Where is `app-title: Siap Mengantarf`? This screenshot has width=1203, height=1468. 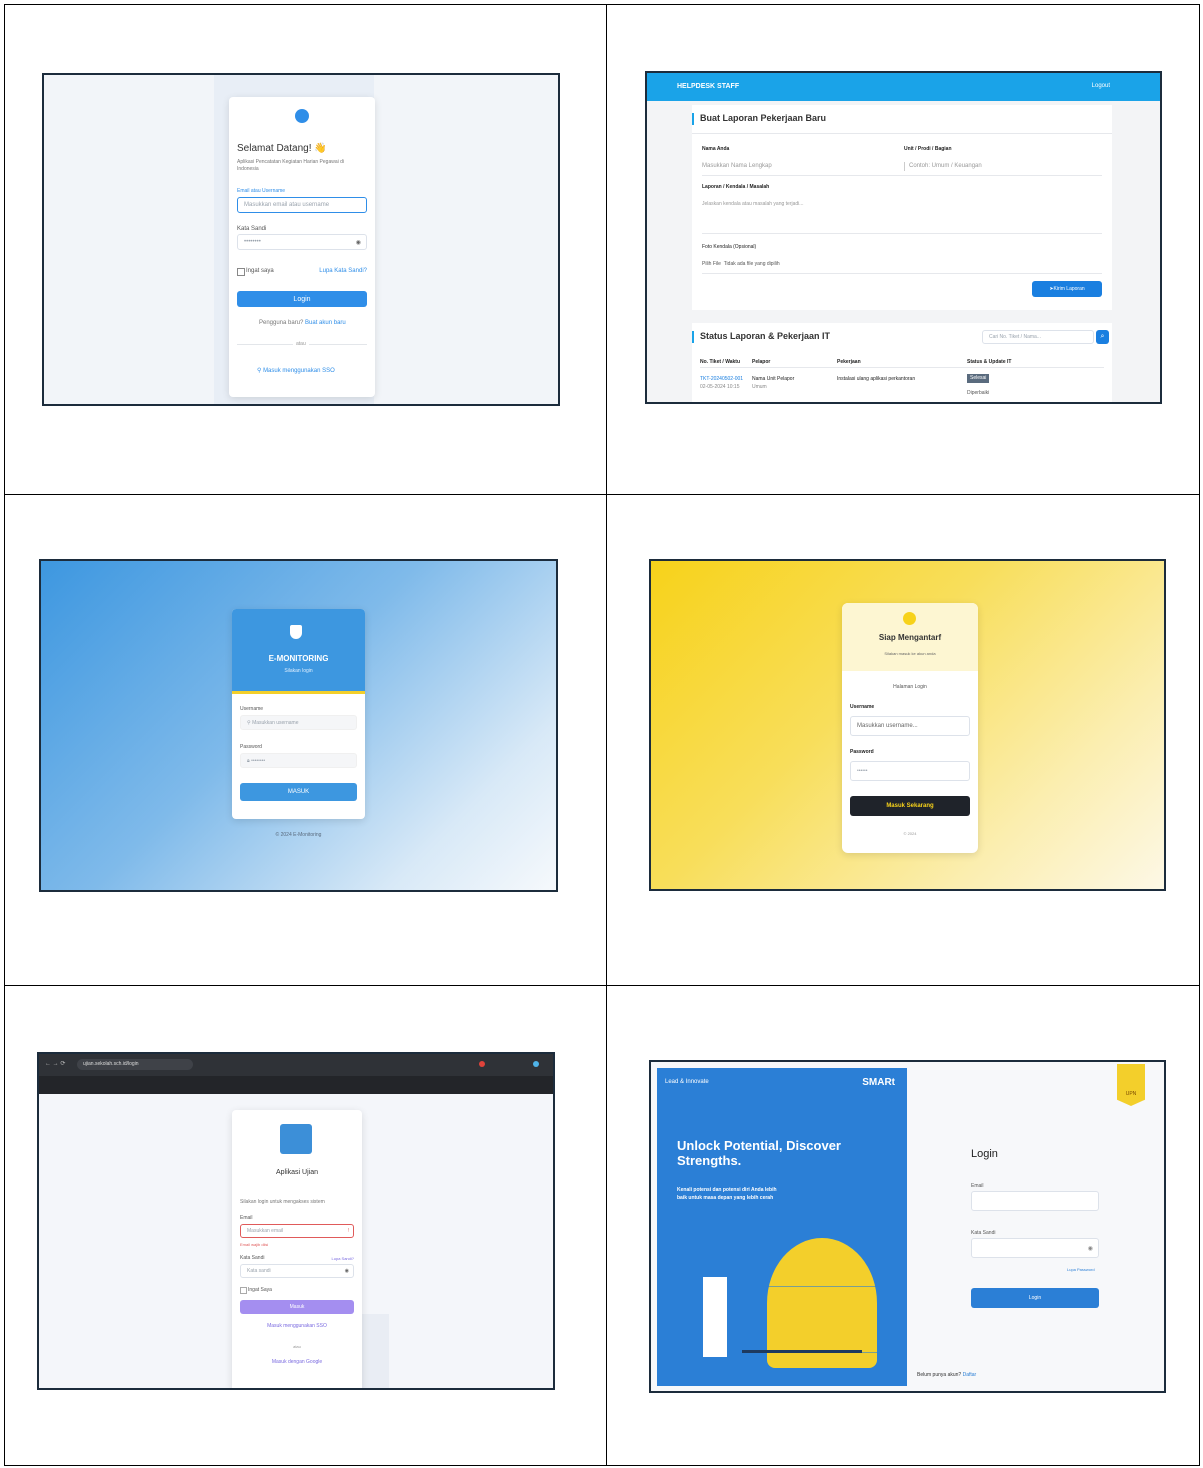
app-title: Siap Mengantarf is located at coordinates (910, 637).